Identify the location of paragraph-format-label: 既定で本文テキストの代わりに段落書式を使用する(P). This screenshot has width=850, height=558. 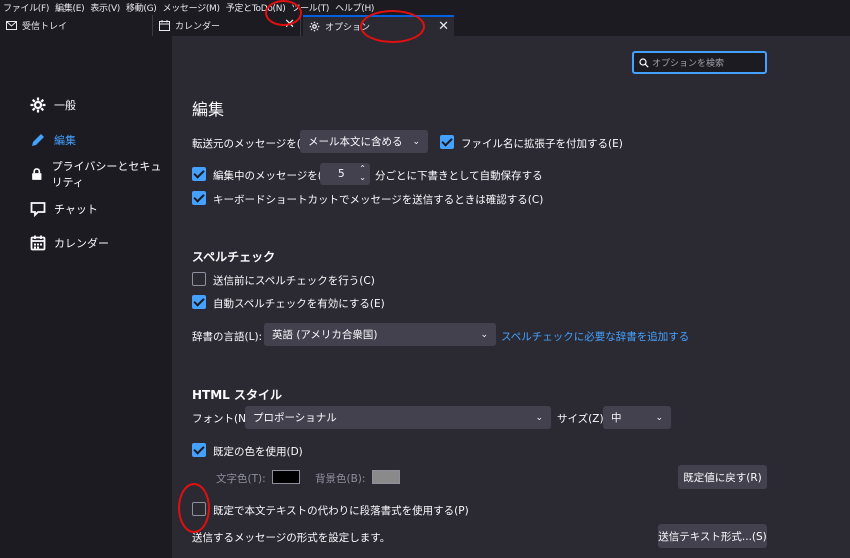
(341, 511).